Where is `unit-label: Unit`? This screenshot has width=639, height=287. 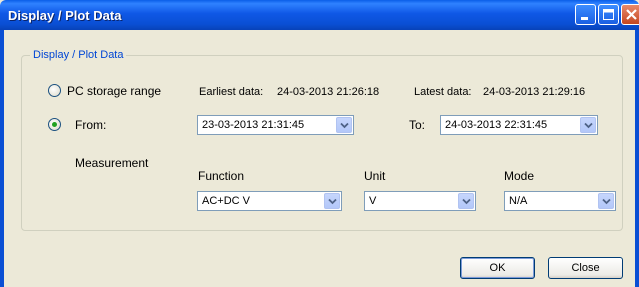 unit-label: Unit is located at coordinates (375, 176).